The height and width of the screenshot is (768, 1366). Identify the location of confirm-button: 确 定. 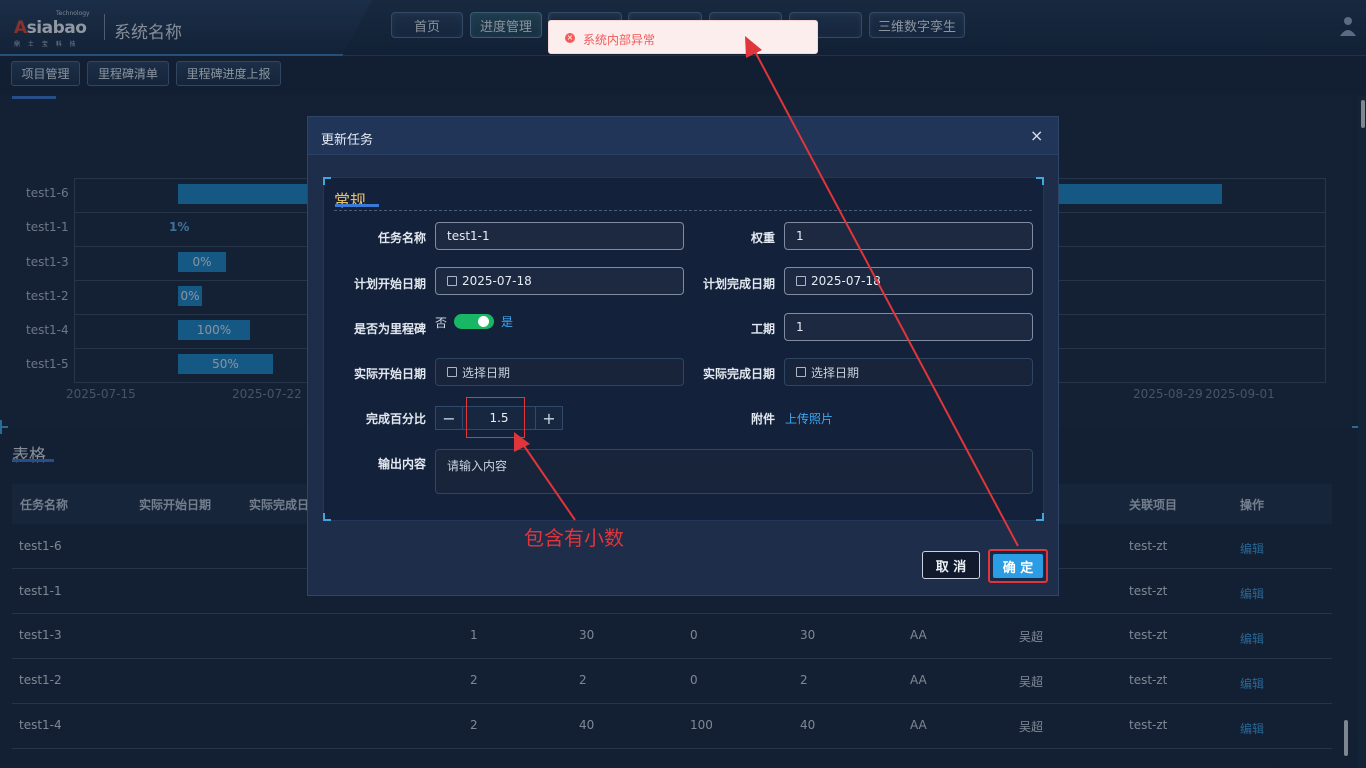
(1018, 566).